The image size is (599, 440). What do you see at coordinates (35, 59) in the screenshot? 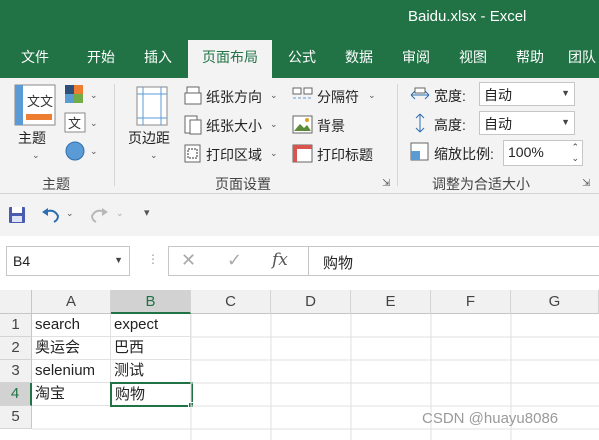
I see `tab-file: 文件` at bounding box center [35, 59].